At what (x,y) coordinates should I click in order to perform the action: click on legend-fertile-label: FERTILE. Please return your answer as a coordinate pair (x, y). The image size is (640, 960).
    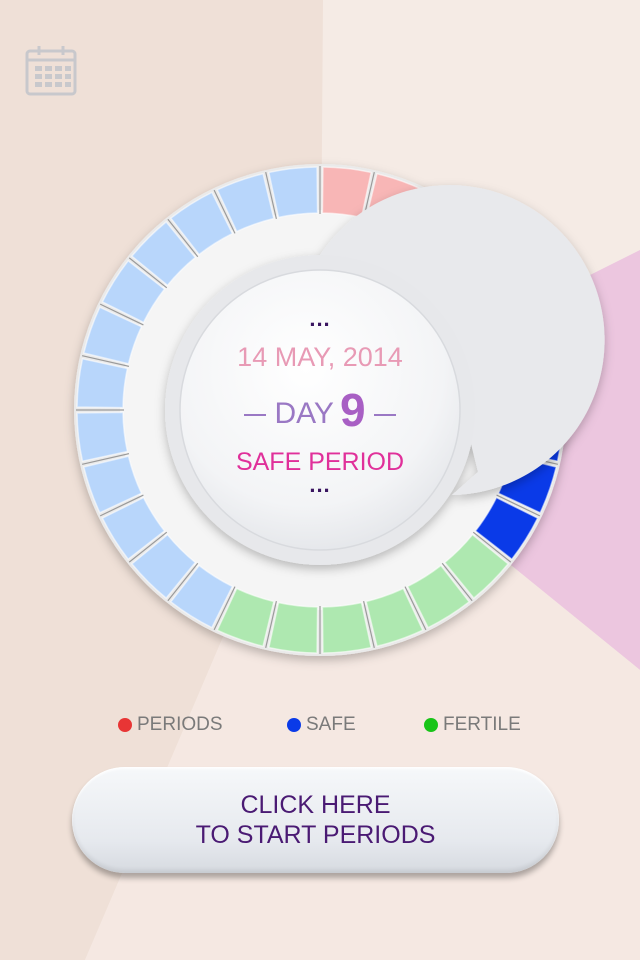
    Looking at the image, I should click on (482, 724).